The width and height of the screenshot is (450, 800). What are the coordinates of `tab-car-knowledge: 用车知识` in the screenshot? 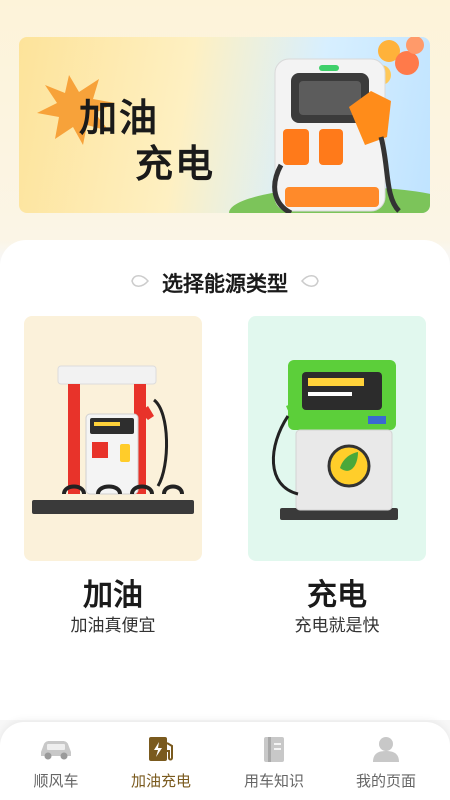 It's located at (274, 761).